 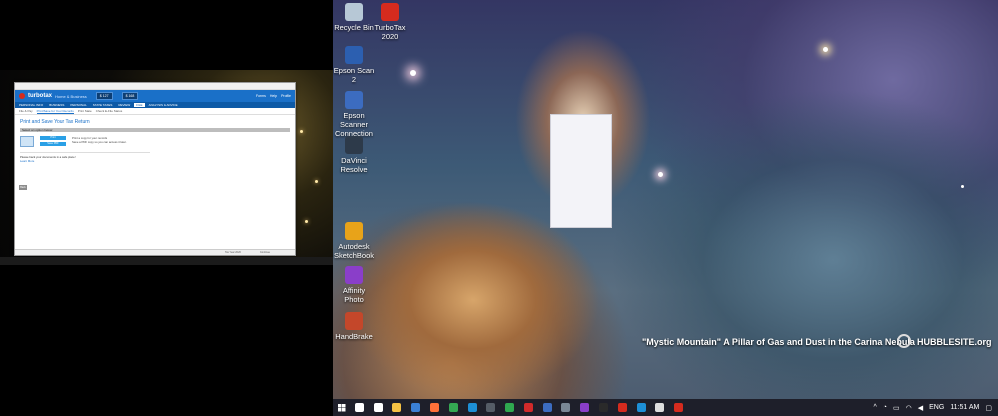 What do you see at coordinates (265, 252) in the screenshot?
I see `footer-continue: Continue` at bounding box center [265, 252].